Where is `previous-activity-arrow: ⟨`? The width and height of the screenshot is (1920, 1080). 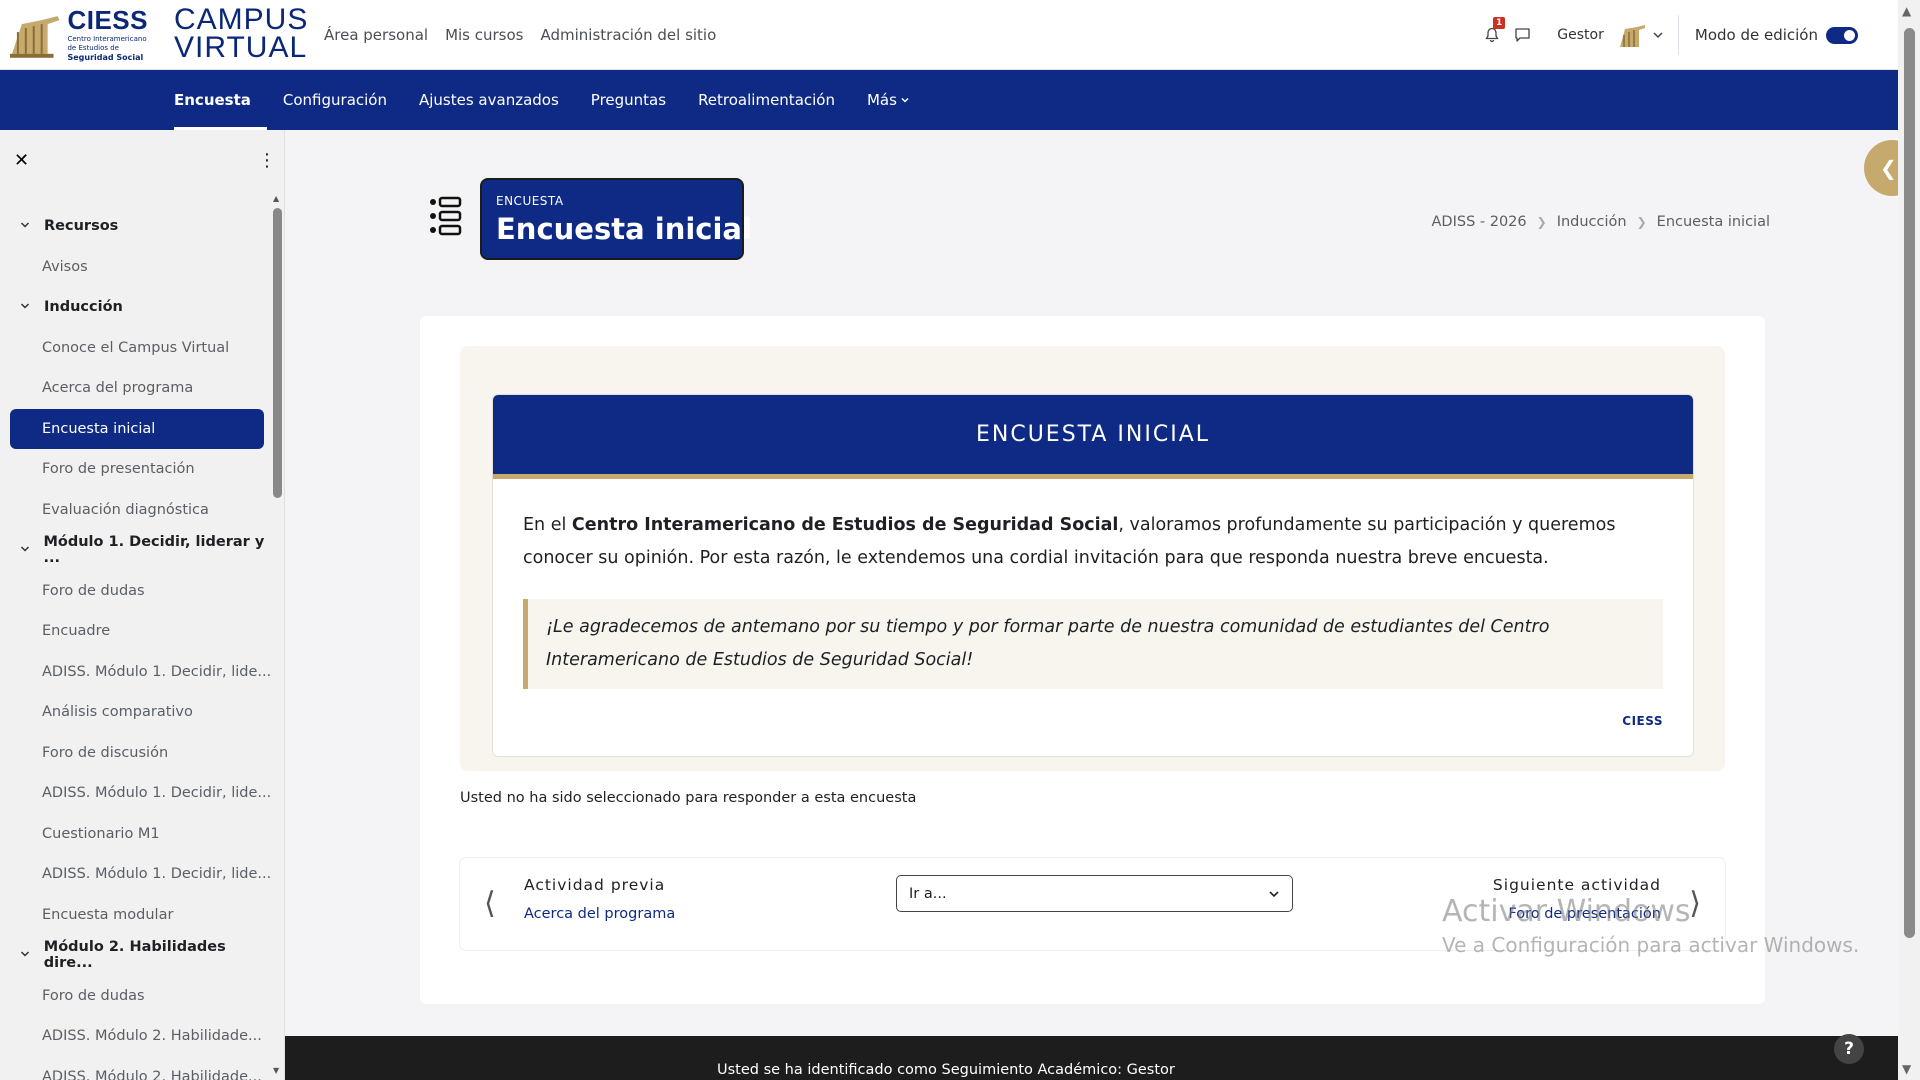
previous-activity-arrow: ⟨ is located at coordinates (490, 903).